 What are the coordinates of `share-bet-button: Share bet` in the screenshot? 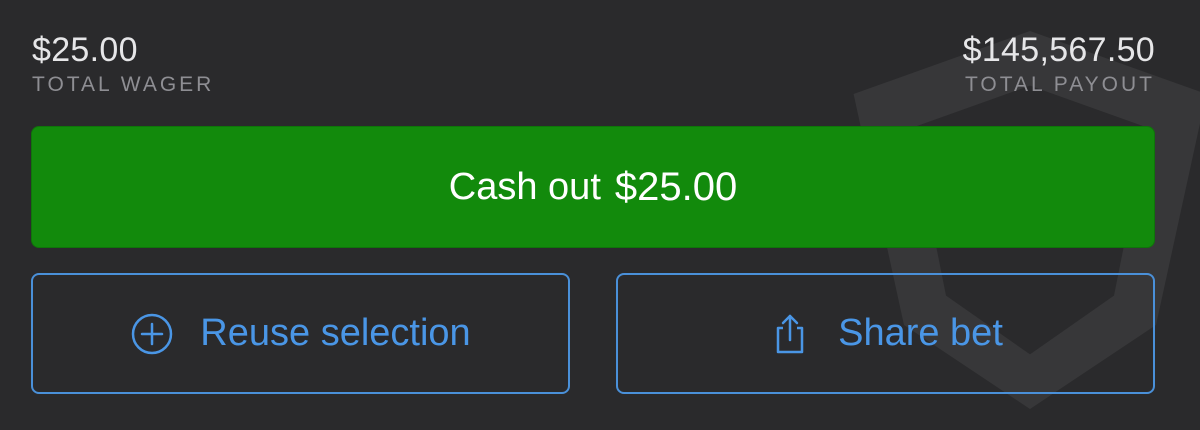 It's located at (885, 333).